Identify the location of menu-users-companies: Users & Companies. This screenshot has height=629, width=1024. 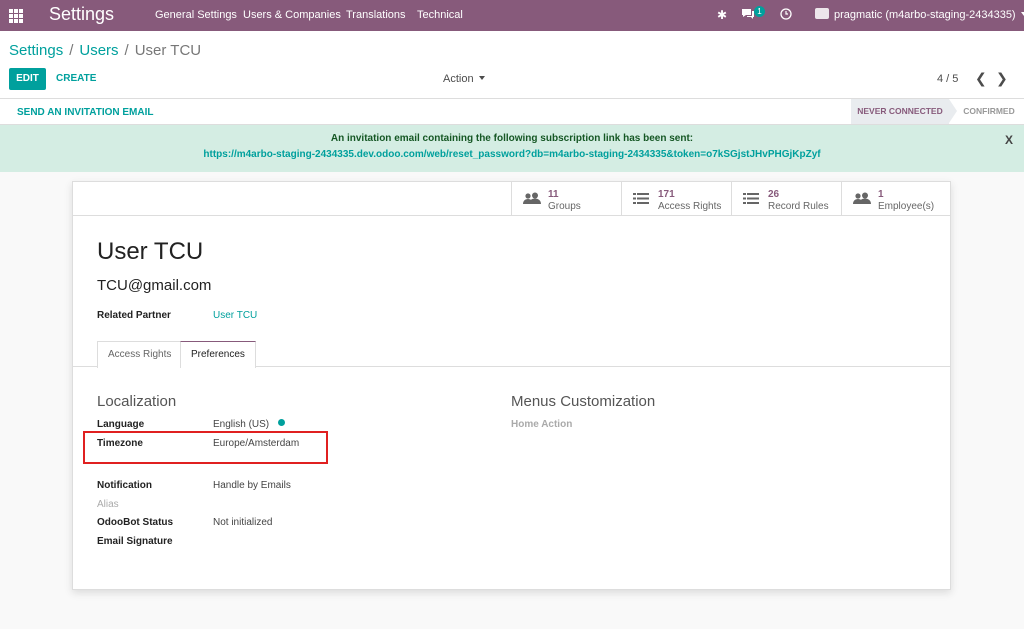
(292, 15).